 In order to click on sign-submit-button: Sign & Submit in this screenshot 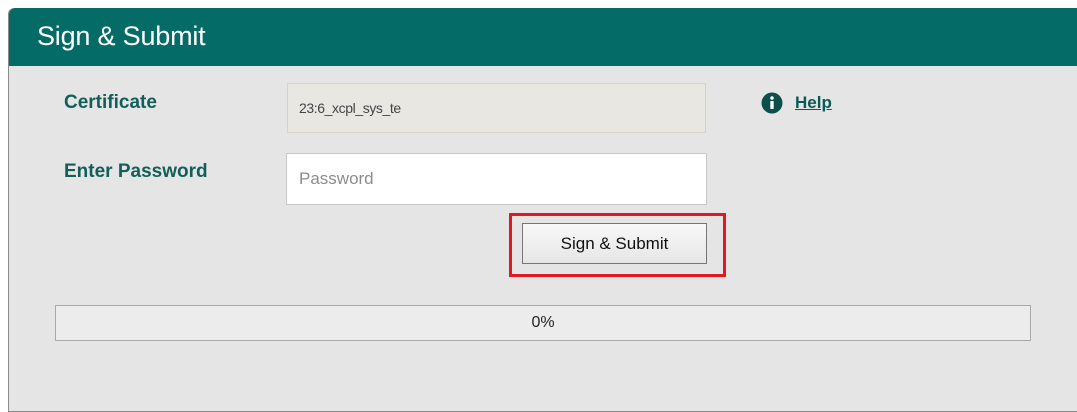, I will do `click(614, 243)`.